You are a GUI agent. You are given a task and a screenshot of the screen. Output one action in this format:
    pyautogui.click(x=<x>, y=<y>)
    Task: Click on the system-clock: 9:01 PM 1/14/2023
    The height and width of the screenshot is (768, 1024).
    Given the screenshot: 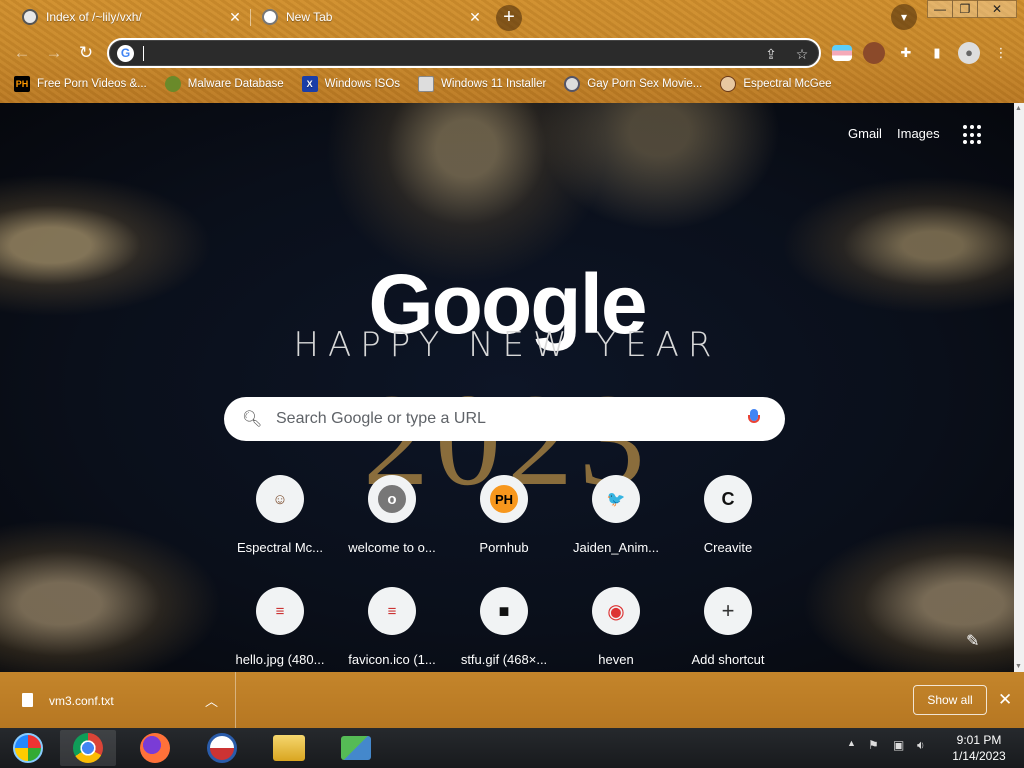 What is the action you would take?
    pyautogui.click(x=979, y=748)
    